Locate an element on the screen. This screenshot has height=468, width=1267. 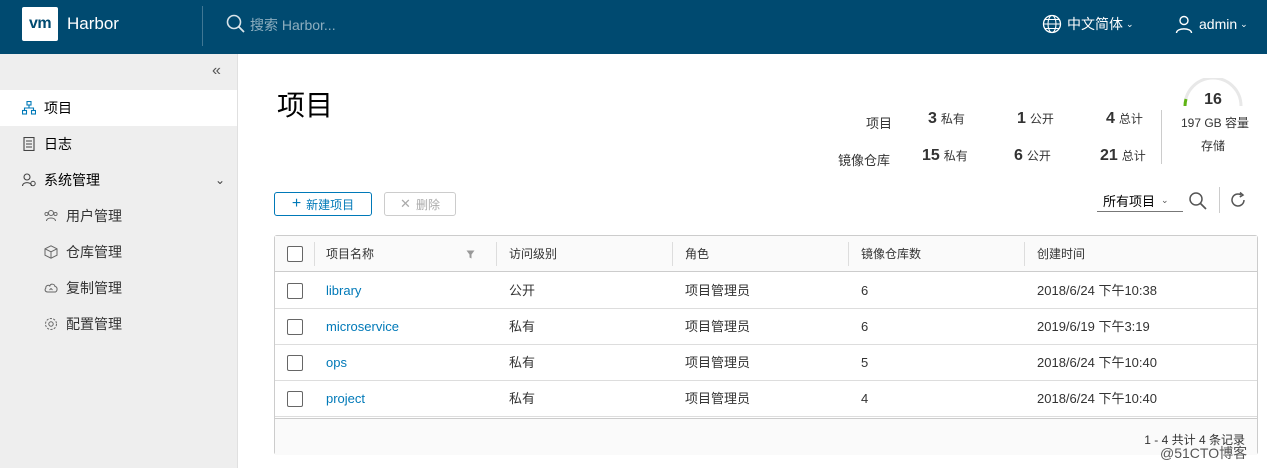
stat-repo-public: 6 公开 is located at coordinates (1032, 155).